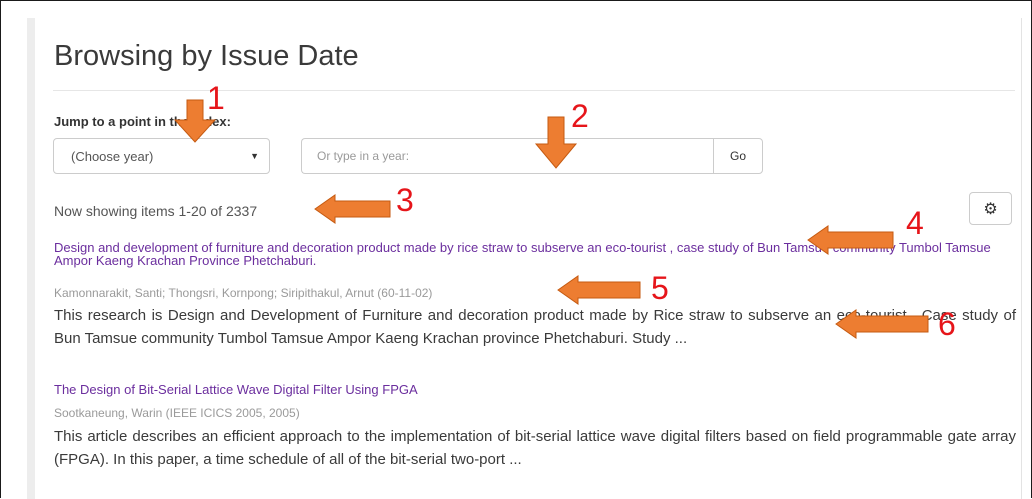 The image size is (1032, 499). I want to click on annotation-number: 2, so click(580, 116).